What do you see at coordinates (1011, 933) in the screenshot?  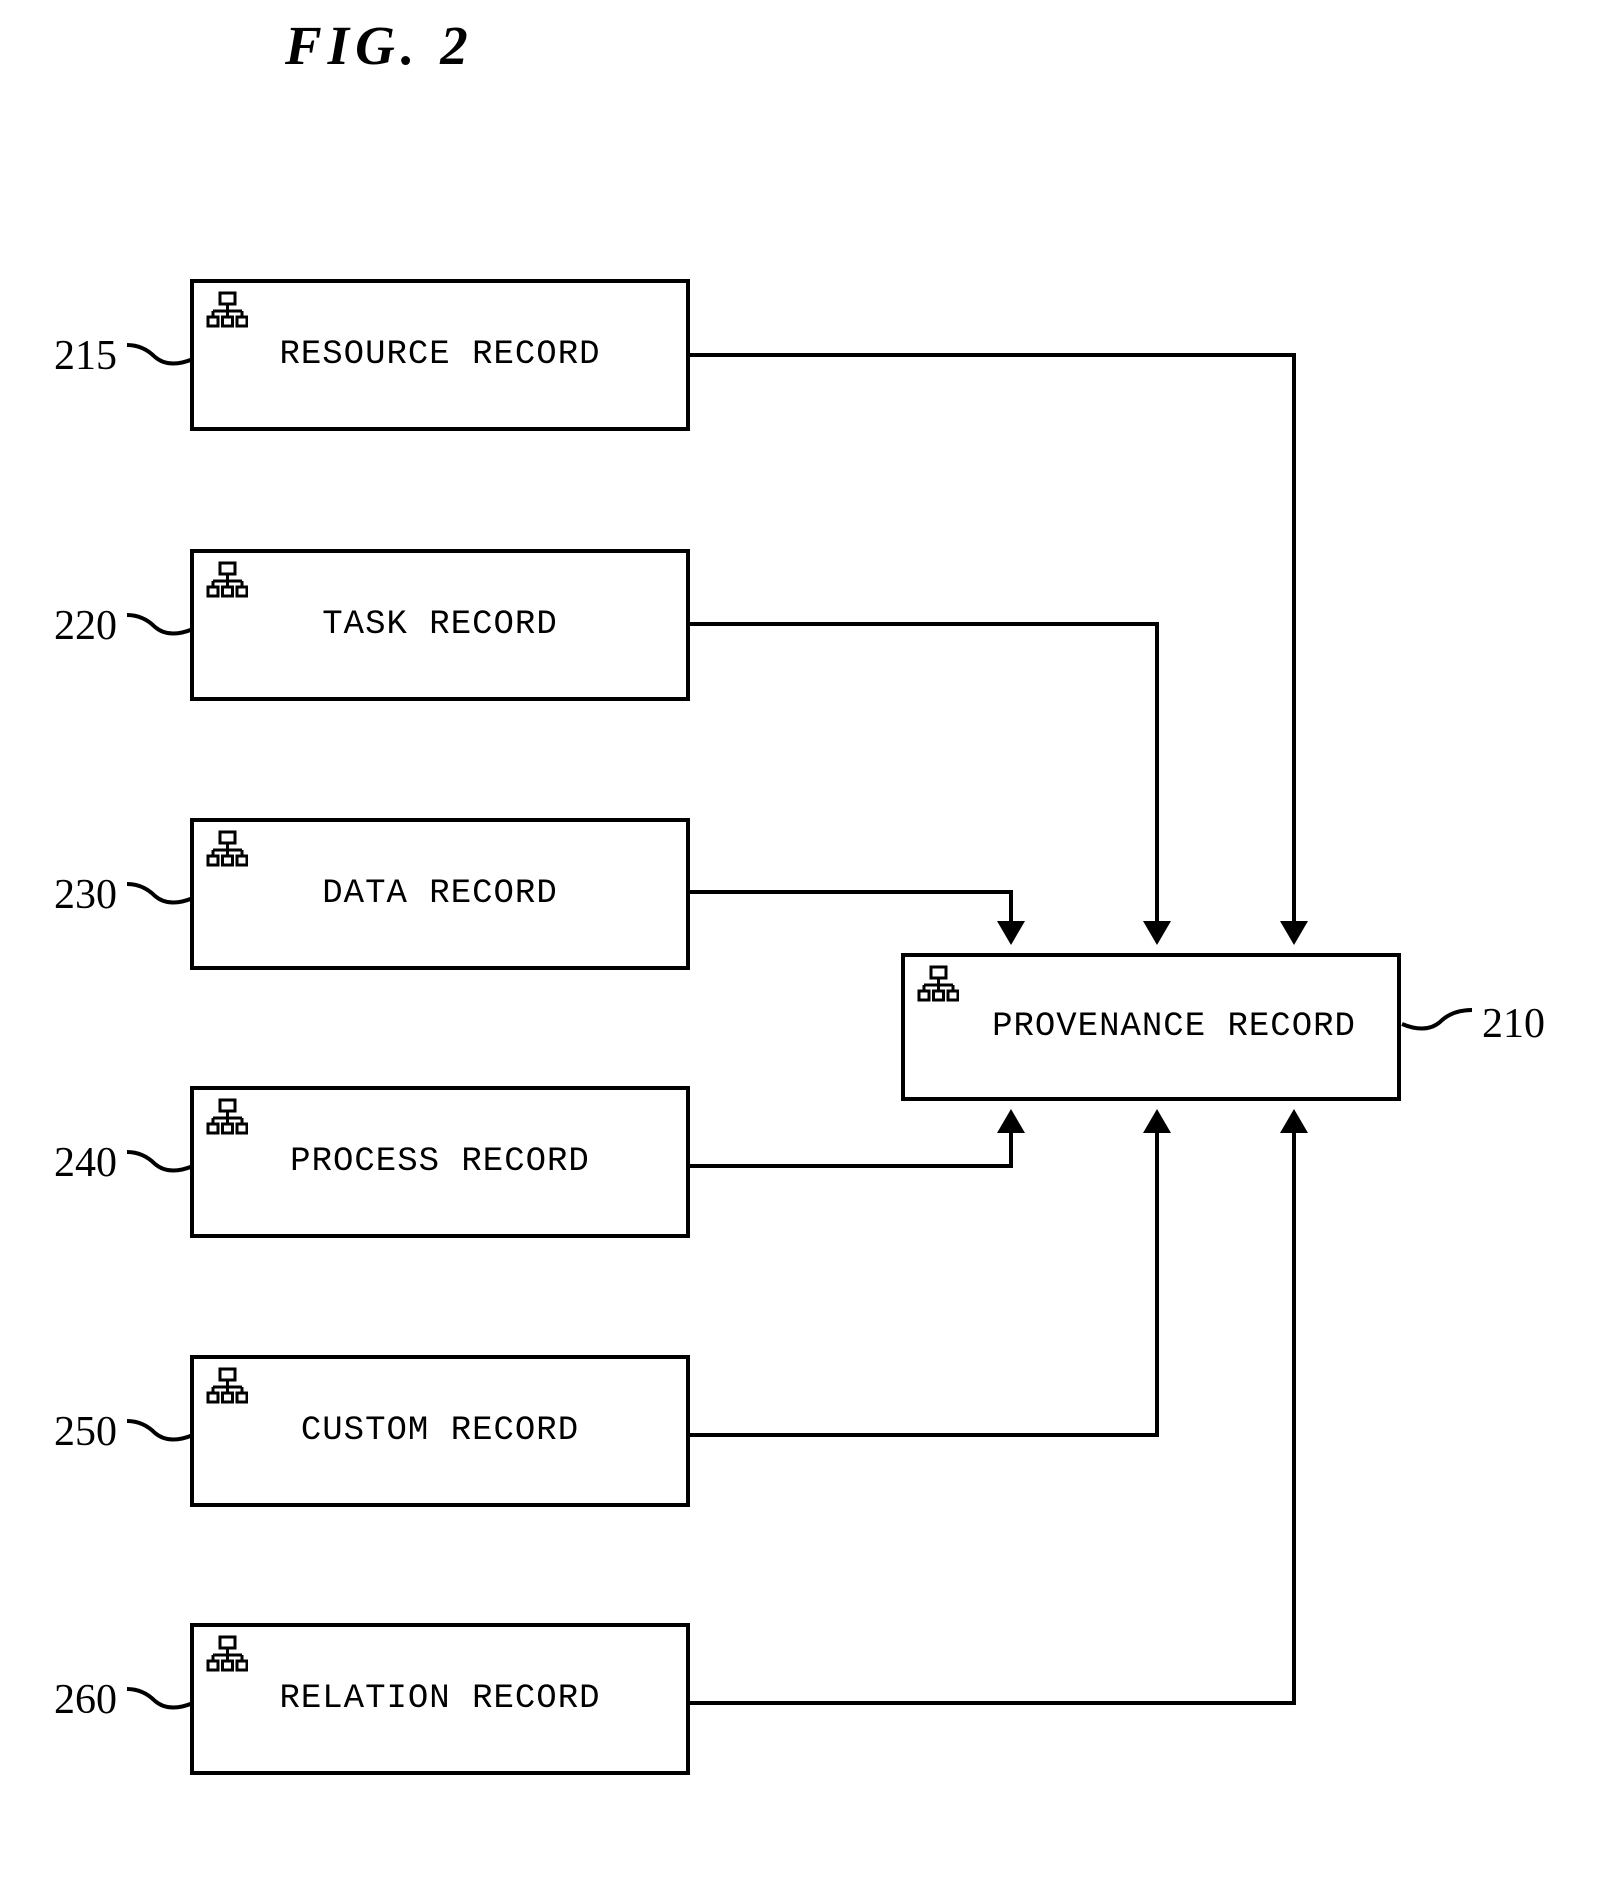 I see `arrowhead-data-to-provenance` at bounding box center [1011, 933].